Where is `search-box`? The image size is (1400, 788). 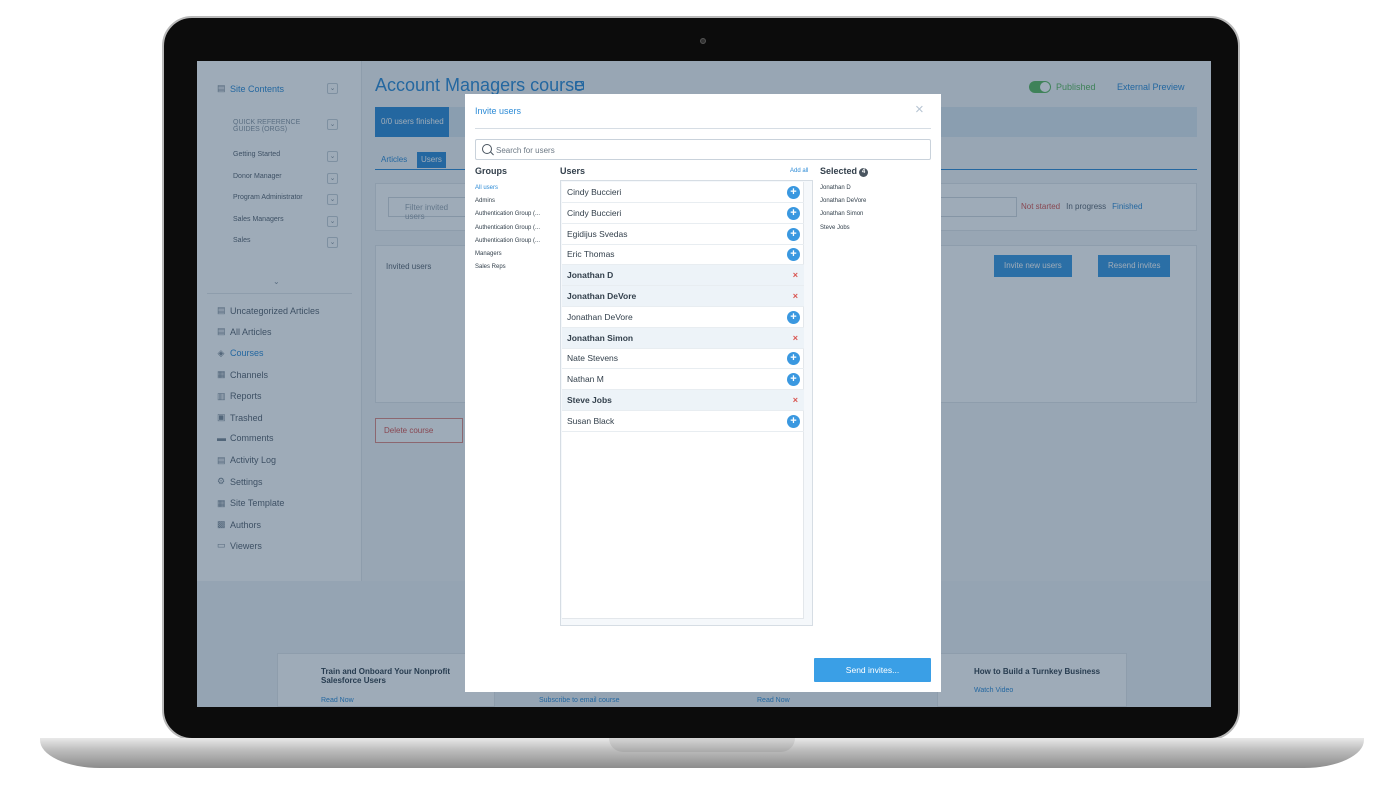 search-box is located at coordinates (703, 149).